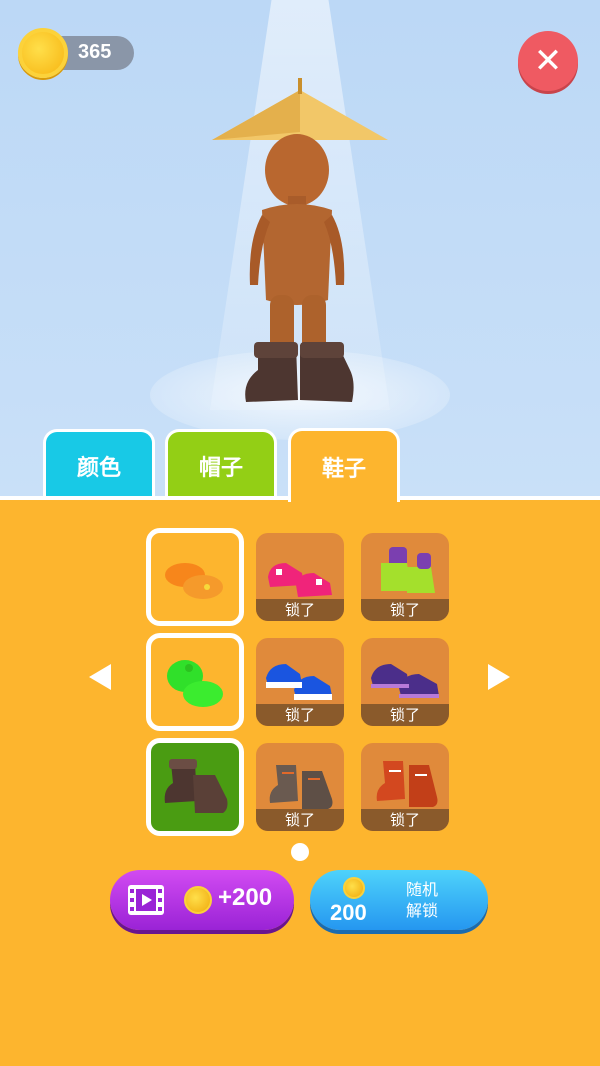 This screenshot has height=1066, width=600. What do you see at coordinates (245, 897) in the screenshot?
I see `reward-amount: +200` at bounding box center [245, 897].